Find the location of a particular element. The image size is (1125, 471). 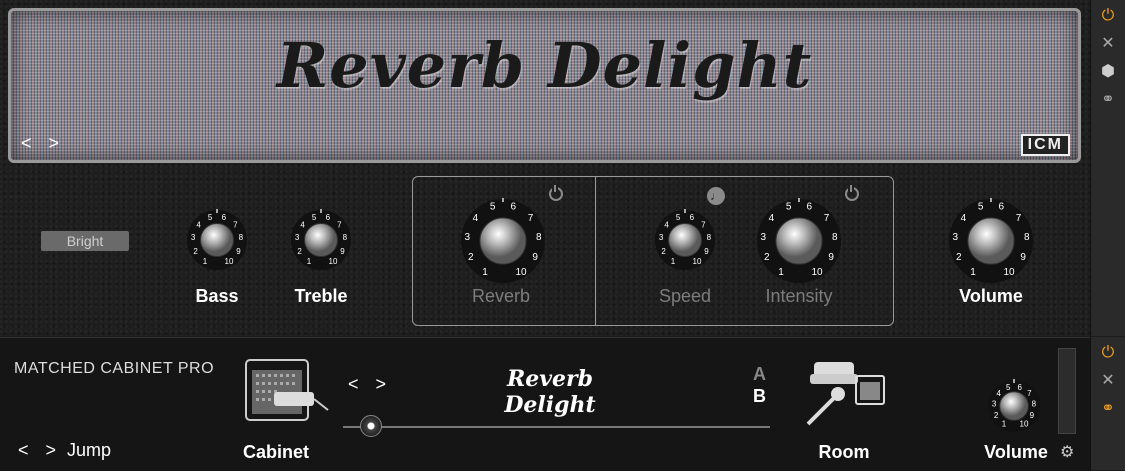

intensity-scale-7: 7 is located at coordinates (827, 218).